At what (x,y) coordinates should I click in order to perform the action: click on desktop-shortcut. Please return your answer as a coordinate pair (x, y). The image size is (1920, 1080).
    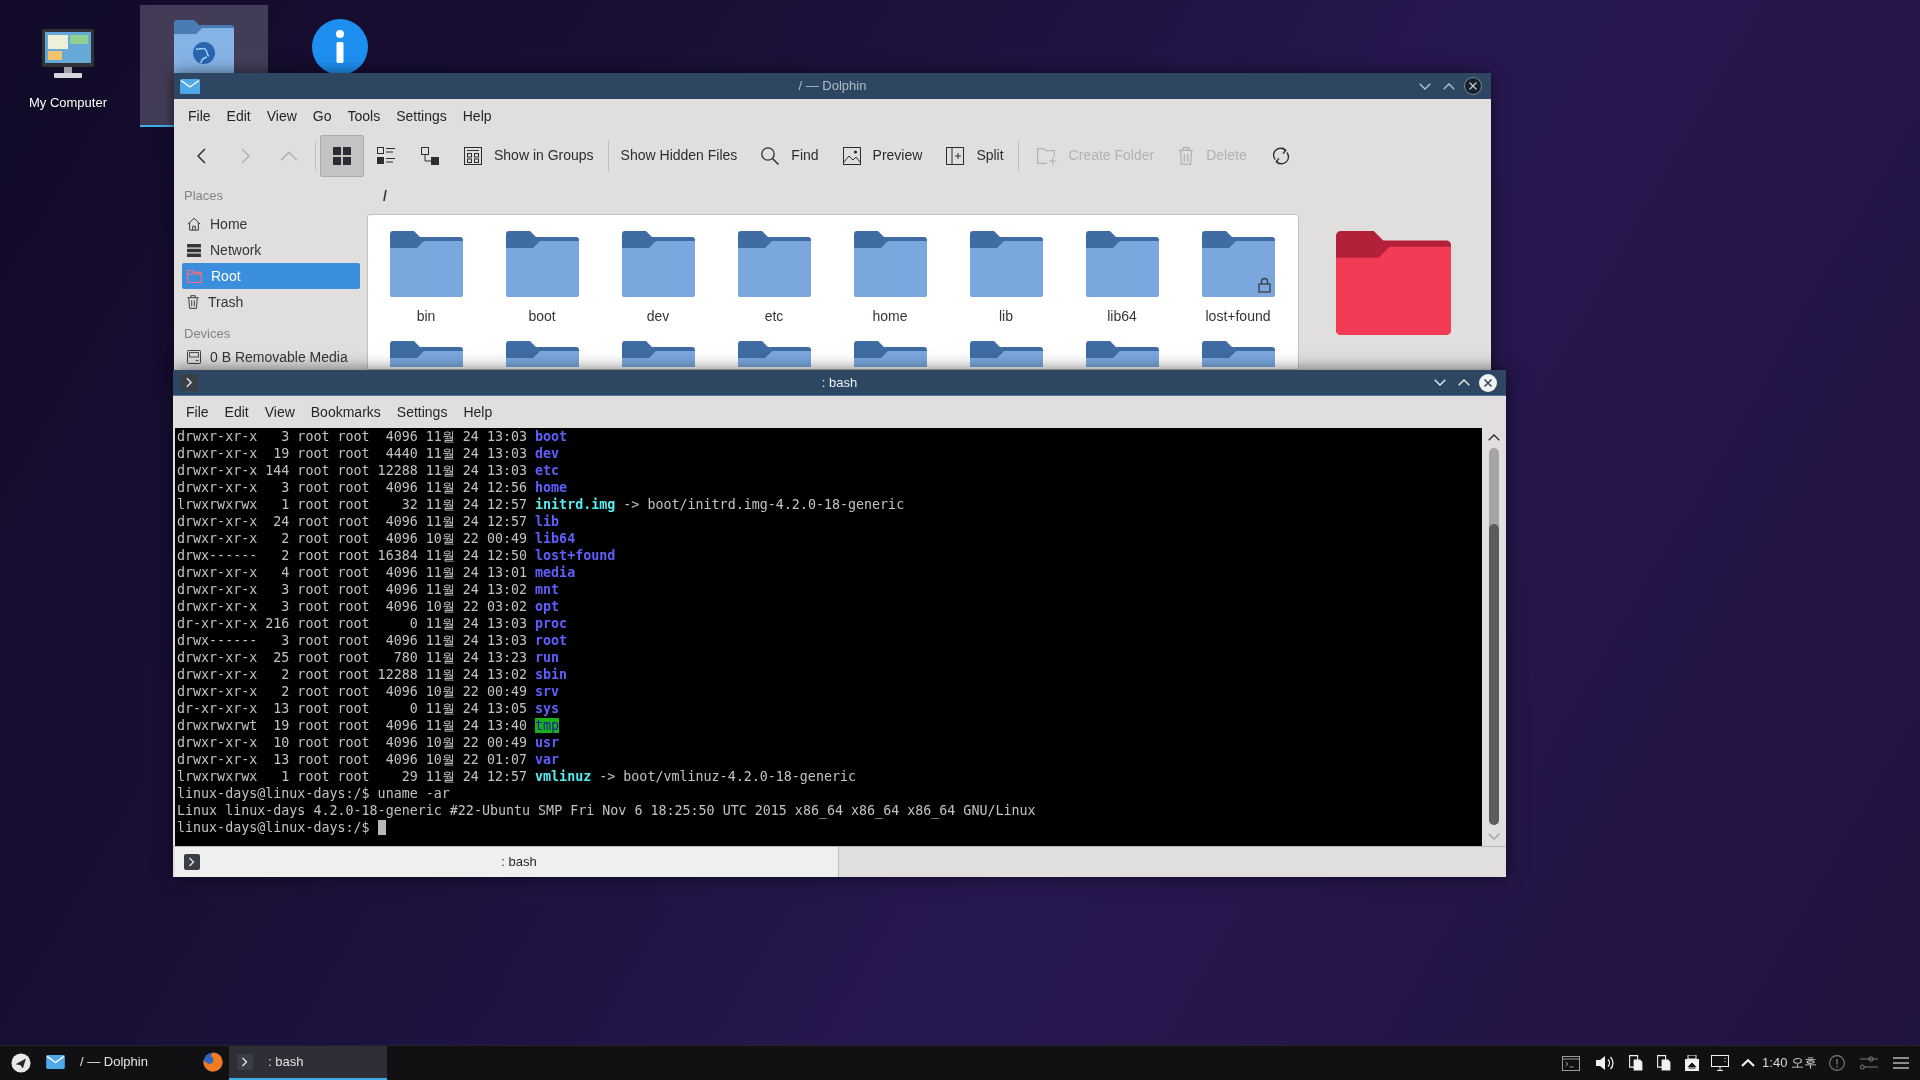
    Looking at the image, I should click on (340, 47).